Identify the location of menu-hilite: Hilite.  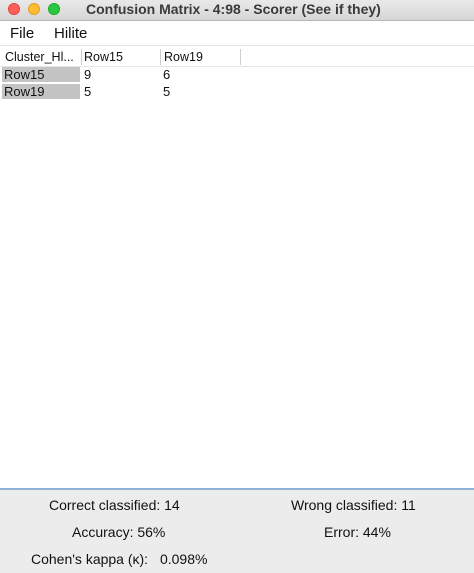
(70, 33).